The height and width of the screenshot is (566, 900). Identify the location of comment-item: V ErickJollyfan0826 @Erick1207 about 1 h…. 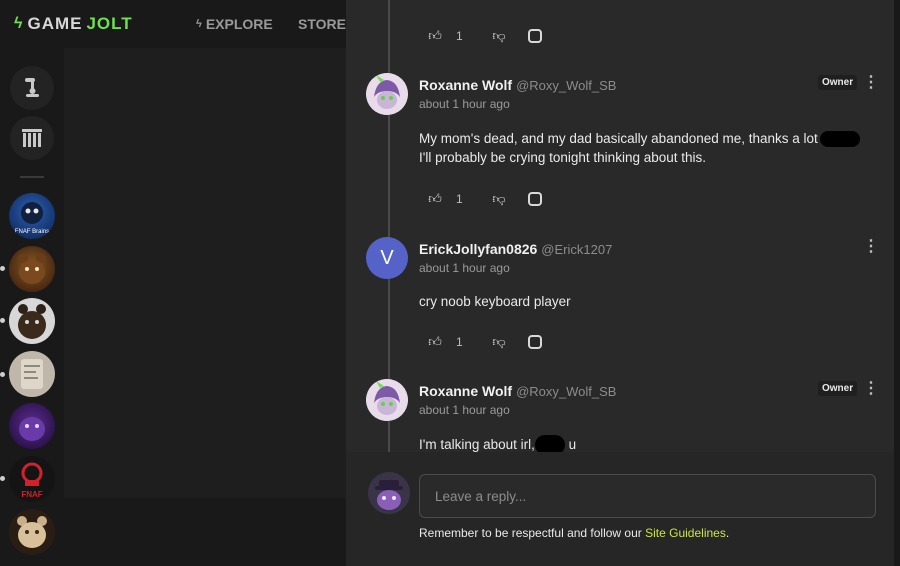
(626, 292).